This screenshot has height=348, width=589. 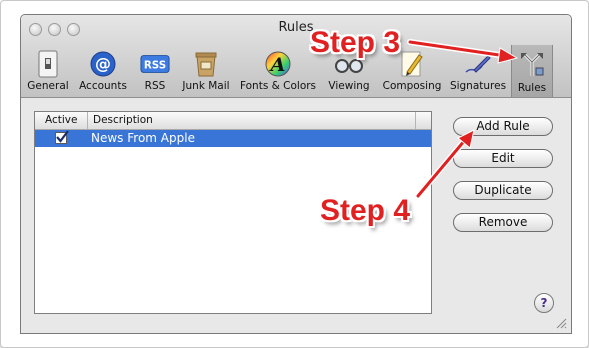 What do you see at coordinates (503, 222) in the screenshot?
I see `remove-button: Remove` at bounding box center [503, 222].